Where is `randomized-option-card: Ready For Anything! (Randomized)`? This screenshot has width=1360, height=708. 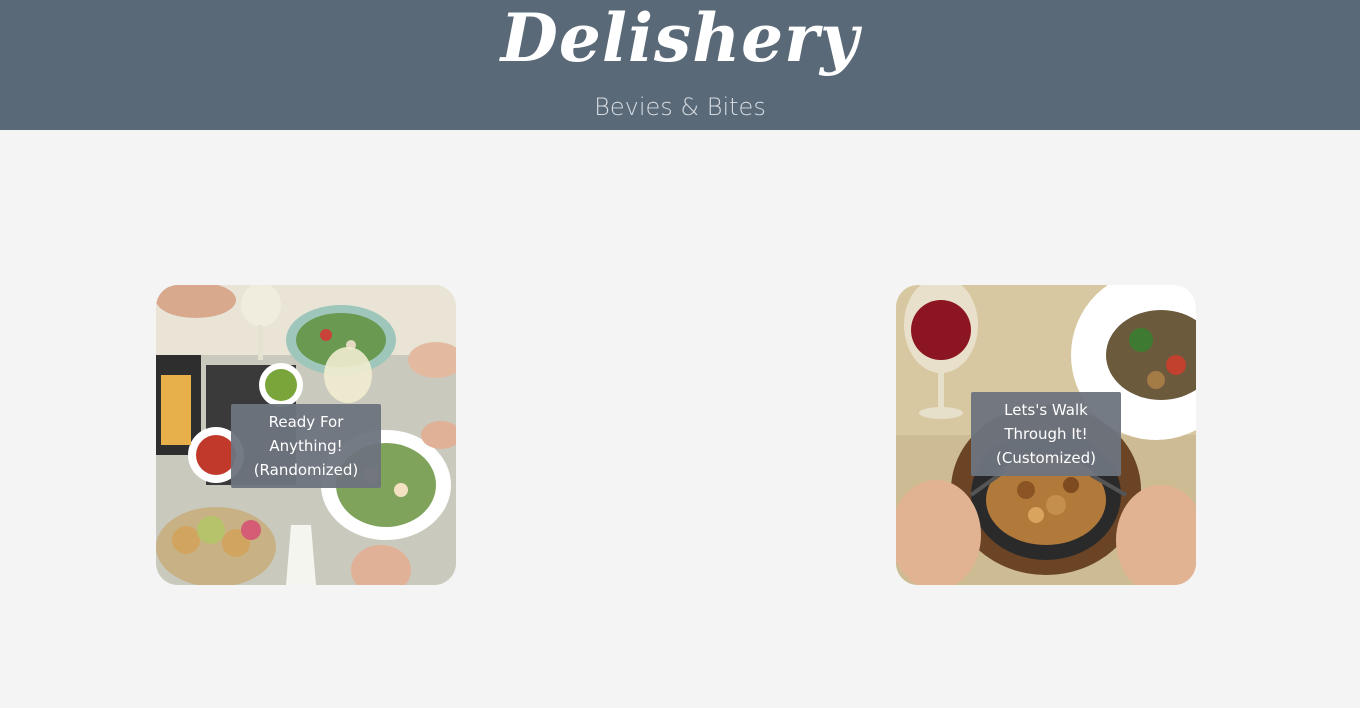 randomized-option-card: Ready For Anything! (Randomized) is located at coordinates (306, 435).